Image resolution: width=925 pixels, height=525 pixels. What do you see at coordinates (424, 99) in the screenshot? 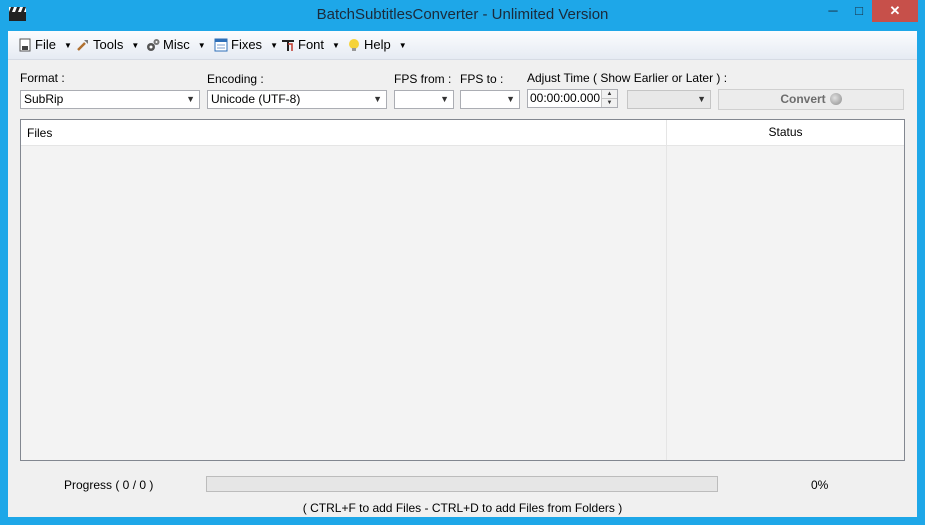
I see `fps-from-select: ▼` at bounding box center [424, 99].